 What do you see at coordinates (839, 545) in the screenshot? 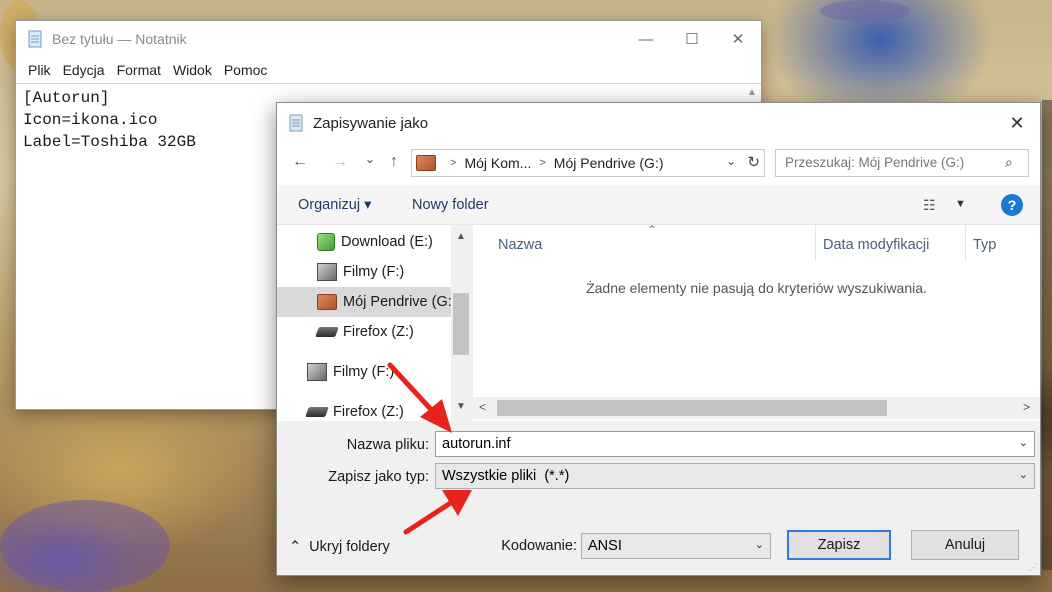
I see `save-button: Zapisz` at bounding box center [839, 545].